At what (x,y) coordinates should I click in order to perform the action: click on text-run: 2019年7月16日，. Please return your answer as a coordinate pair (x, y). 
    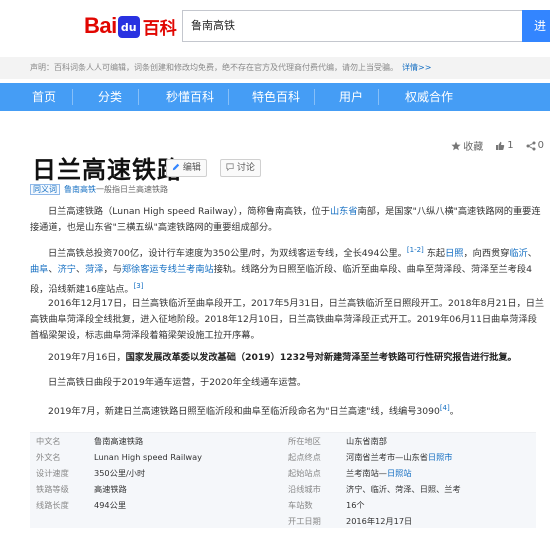
    Looking at the image, I should click on (87, 357).